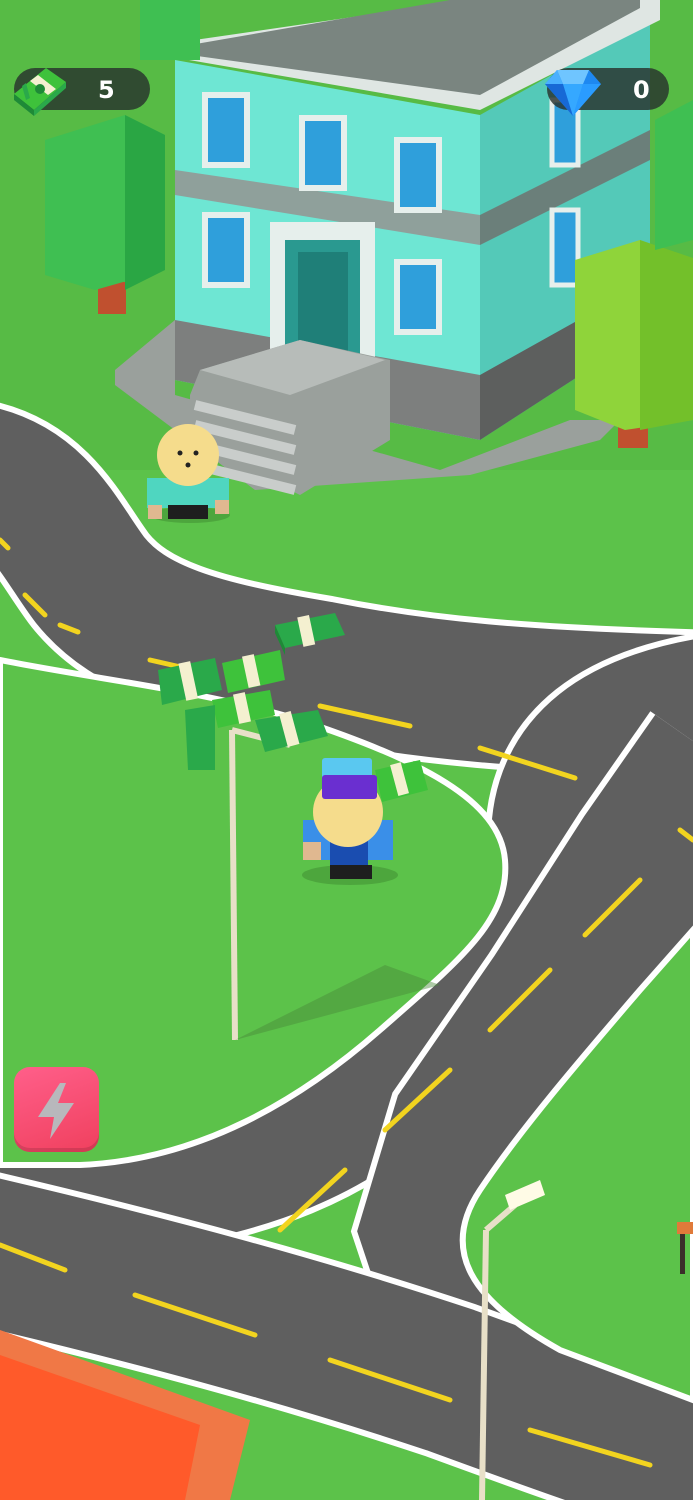 The image size is (693, 1500). I want to click on tree-right, so click(634, 344).